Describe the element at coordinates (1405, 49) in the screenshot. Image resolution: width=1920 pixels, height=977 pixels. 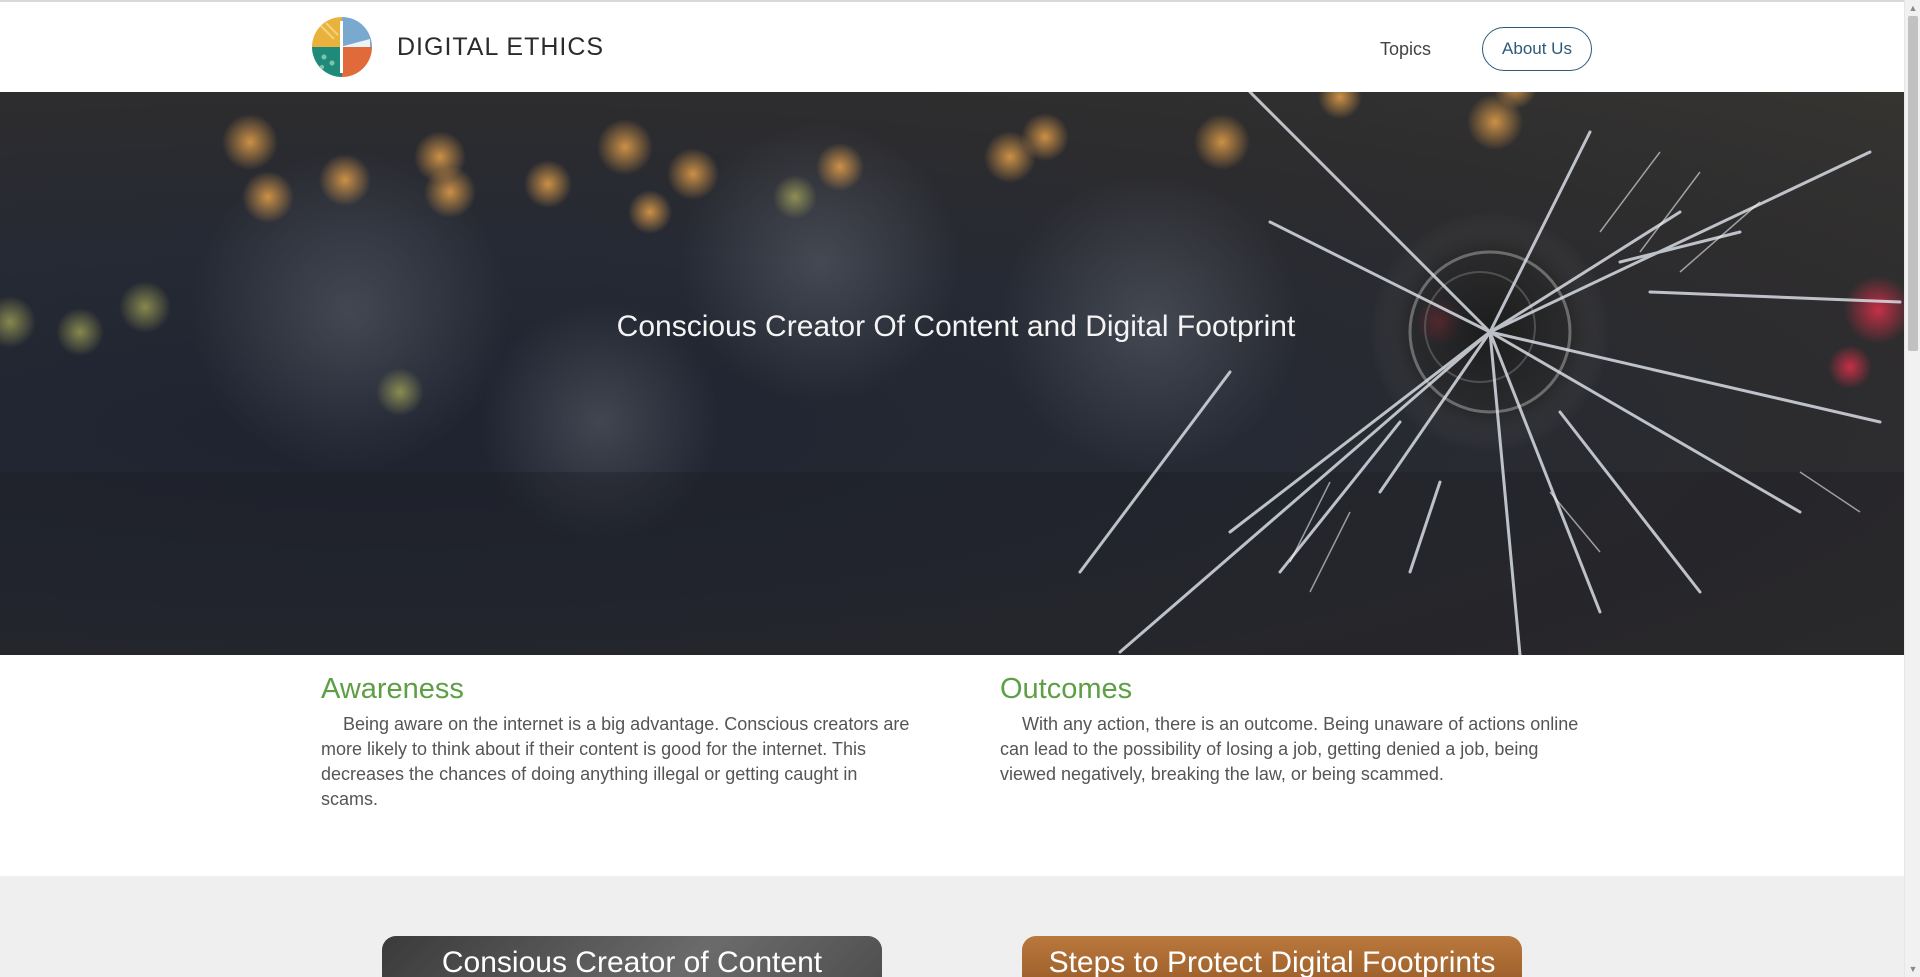
I see `nav-topics-link: Topics` at that location.